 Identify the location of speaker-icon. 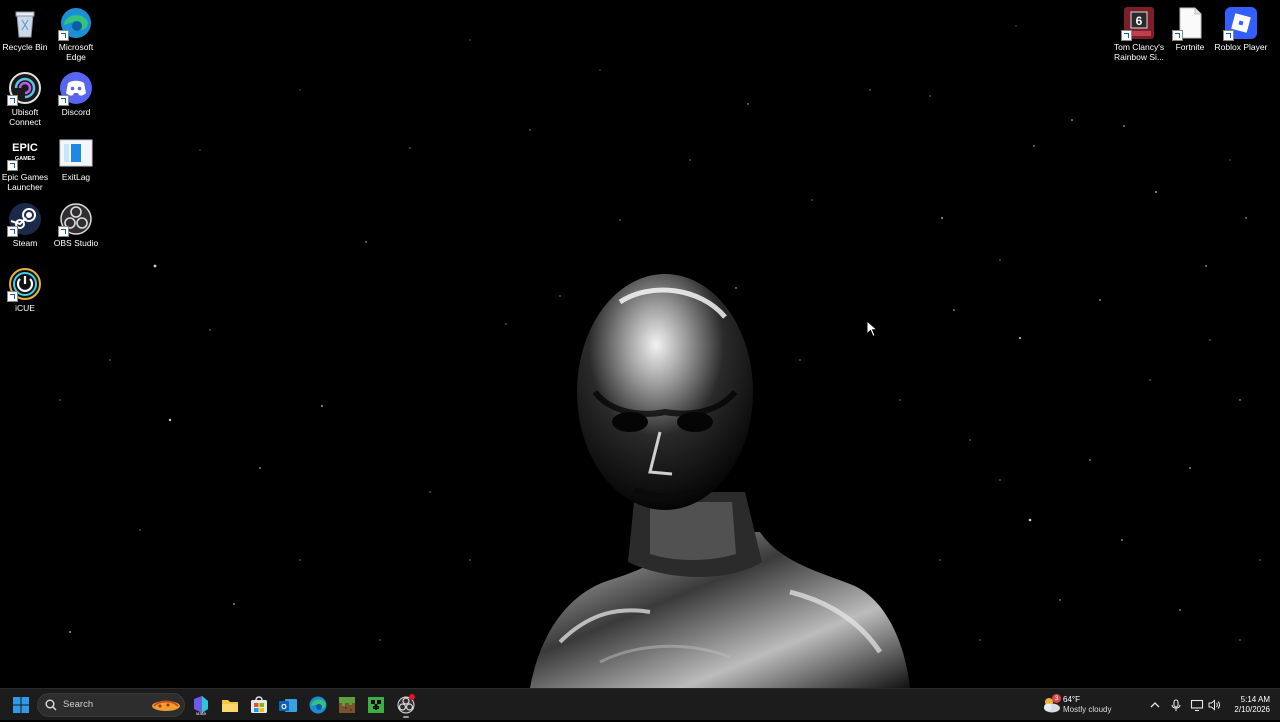
(1214, 705).